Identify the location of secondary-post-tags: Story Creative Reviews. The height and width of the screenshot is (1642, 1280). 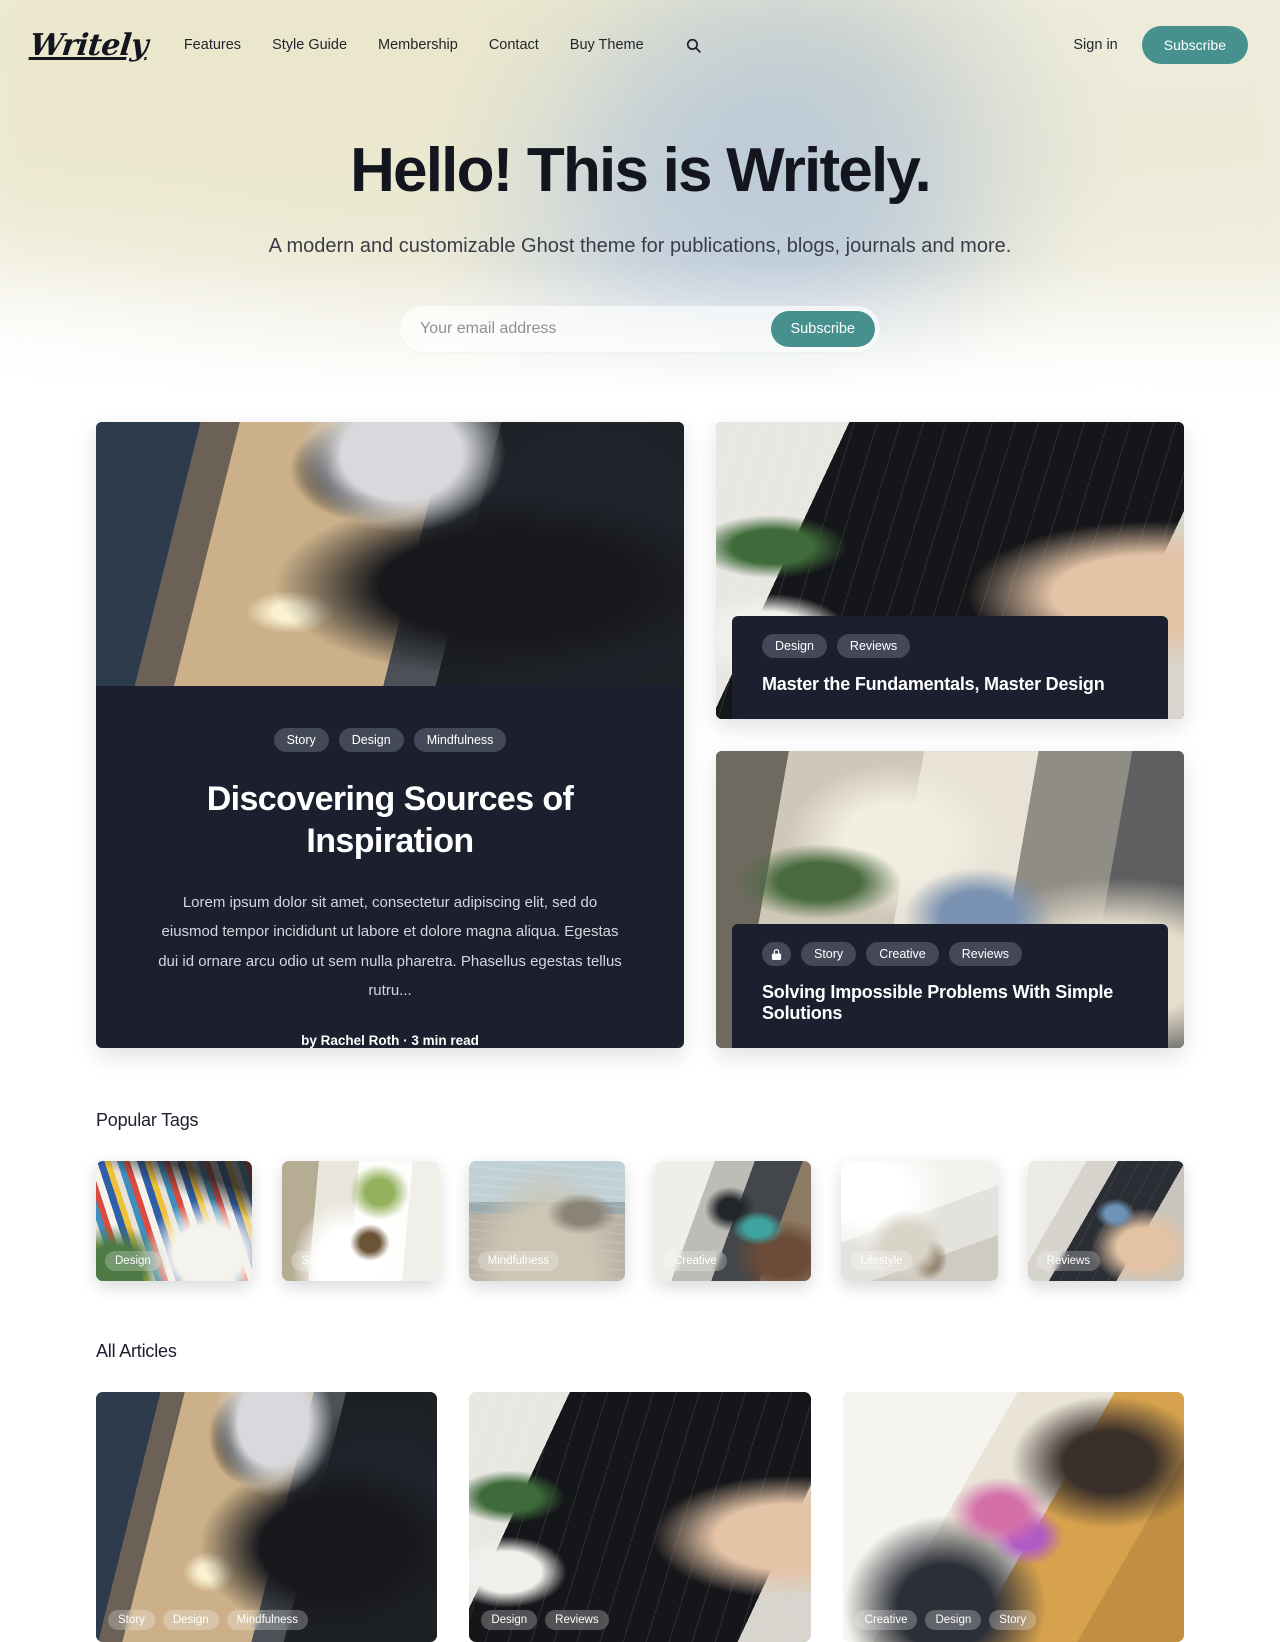
(950, 954).